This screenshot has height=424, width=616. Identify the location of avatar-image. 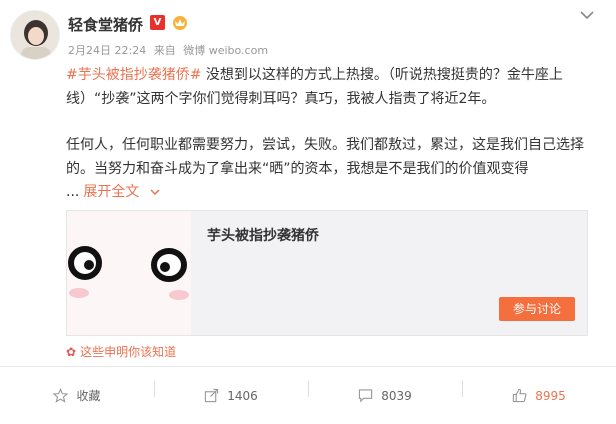
(35, 35).